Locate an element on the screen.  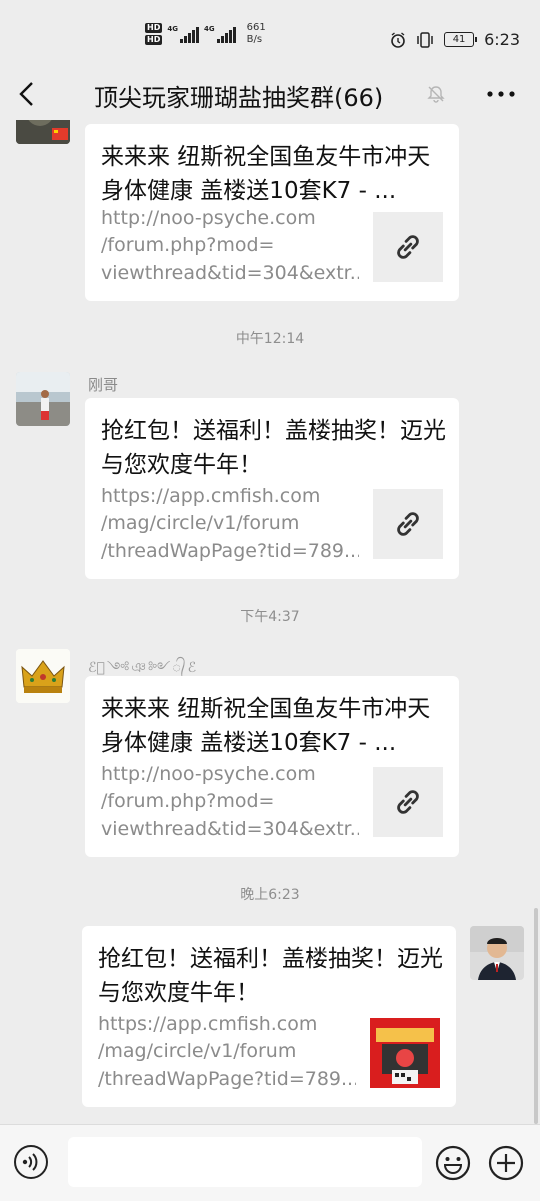
network-speed: 661 B/s is located at coordinates (256, 34).